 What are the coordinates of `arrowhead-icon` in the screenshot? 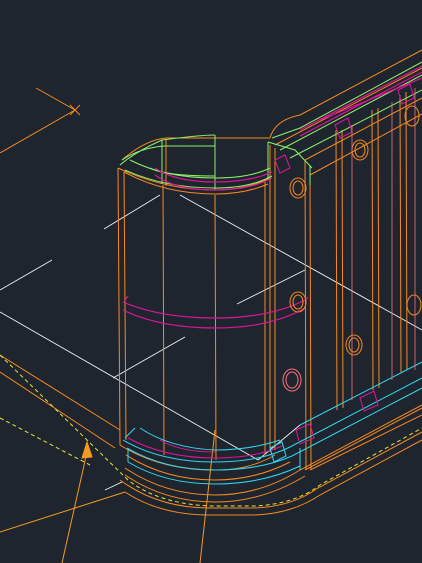 It's located at (87, 449).